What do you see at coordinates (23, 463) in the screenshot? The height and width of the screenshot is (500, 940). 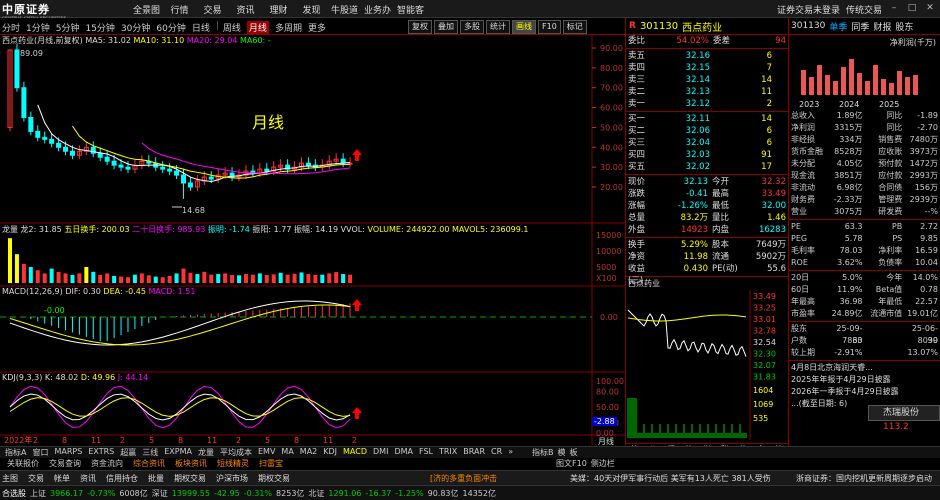 I see `bottom-link-0: 关联报价` at bounding box center [23, 463].